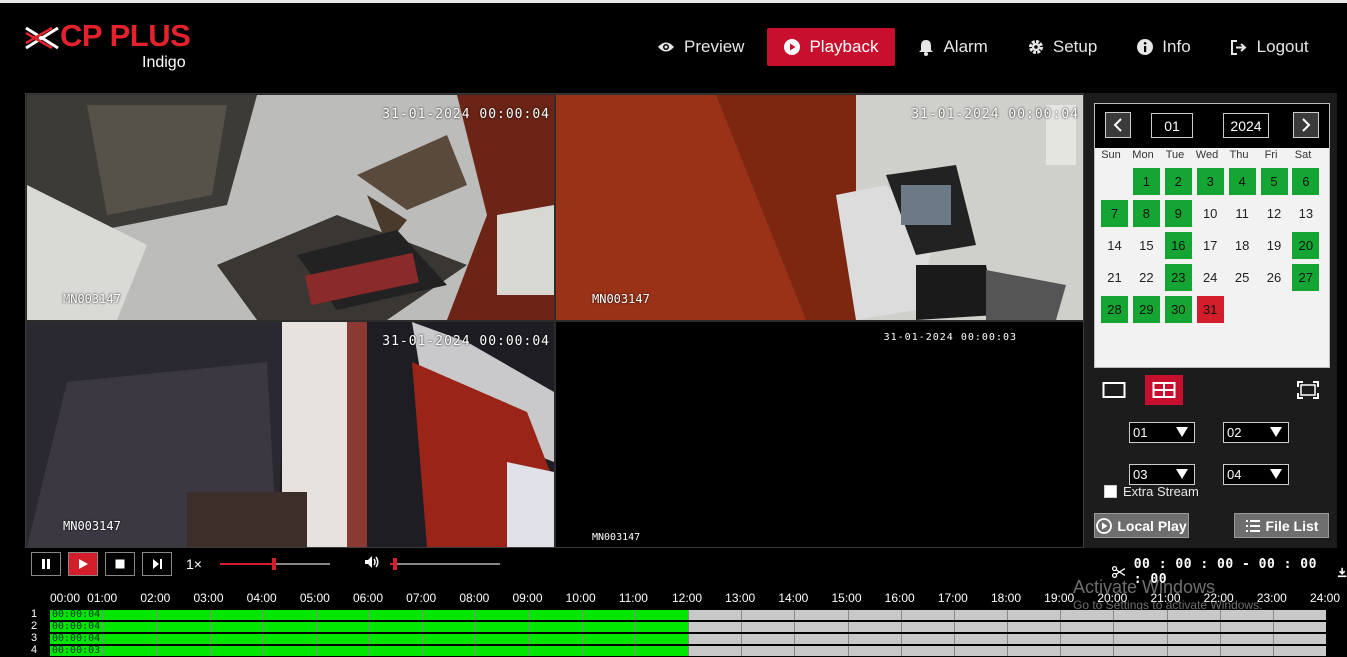  I want to click on timeline-track-3: 00:00:04, so click(688, 638).